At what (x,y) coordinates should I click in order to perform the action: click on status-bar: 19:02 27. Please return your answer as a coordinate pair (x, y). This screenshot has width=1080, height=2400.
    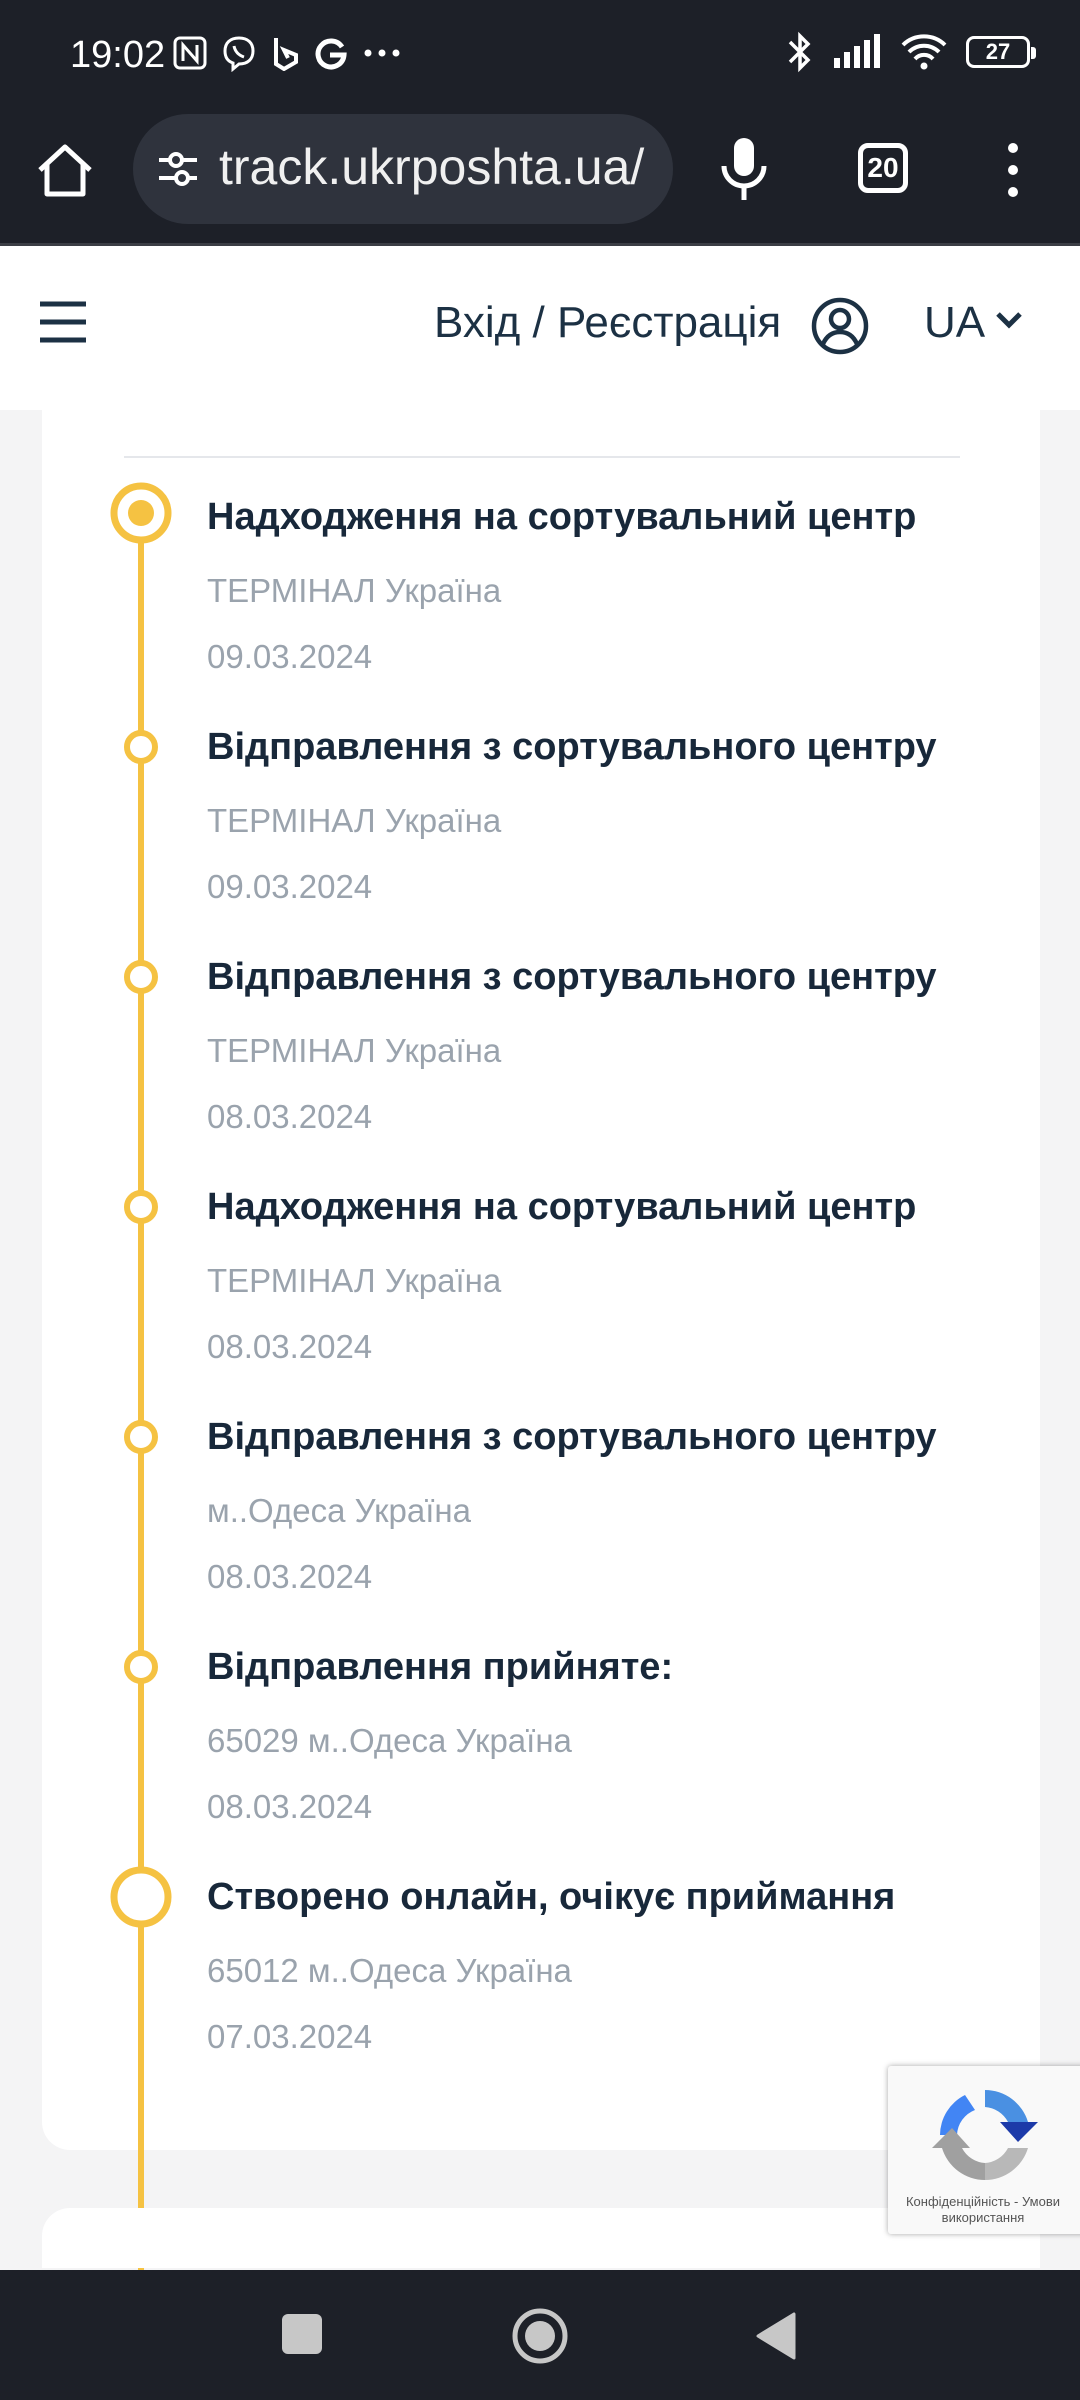
    Looking at the image, I should click on (540, 56).